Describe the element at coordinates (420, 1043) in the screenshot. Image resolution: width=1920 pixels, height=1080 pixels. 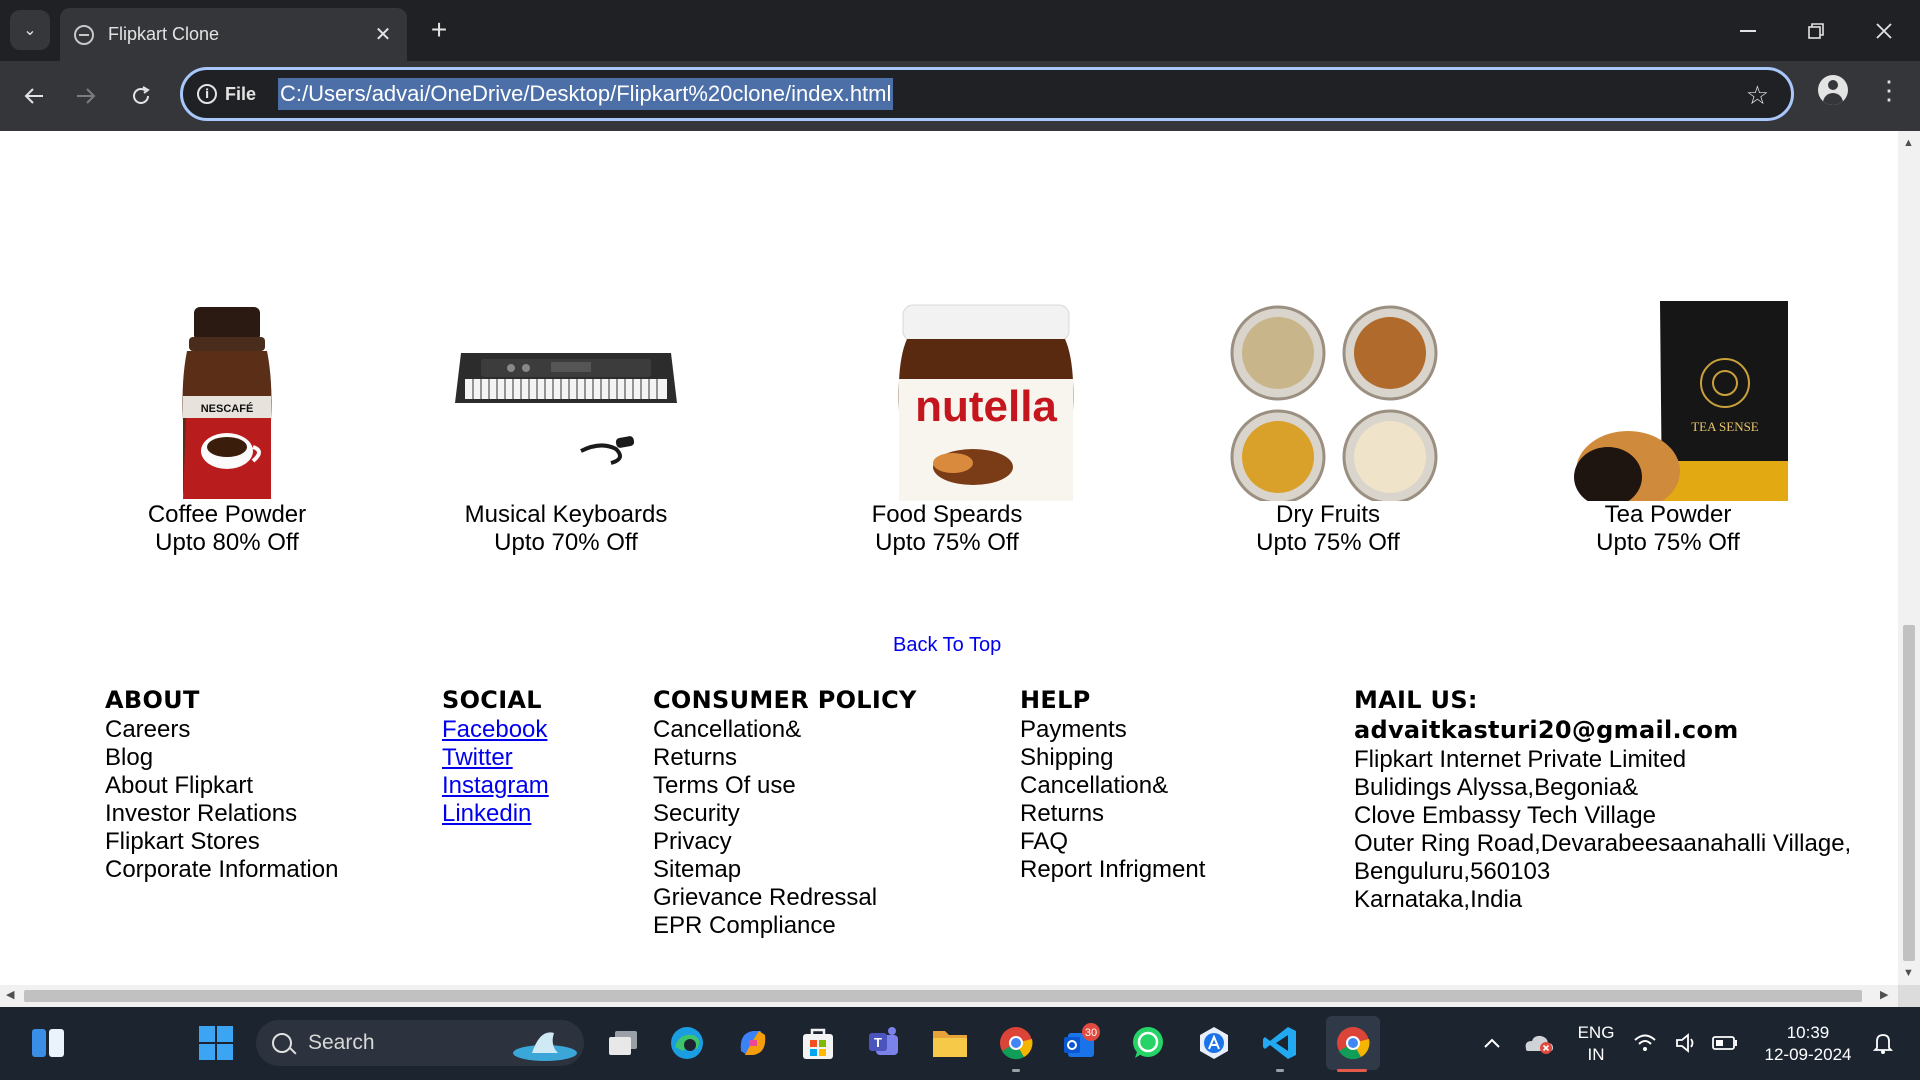
I see `taskbar-search: Search` at that location.